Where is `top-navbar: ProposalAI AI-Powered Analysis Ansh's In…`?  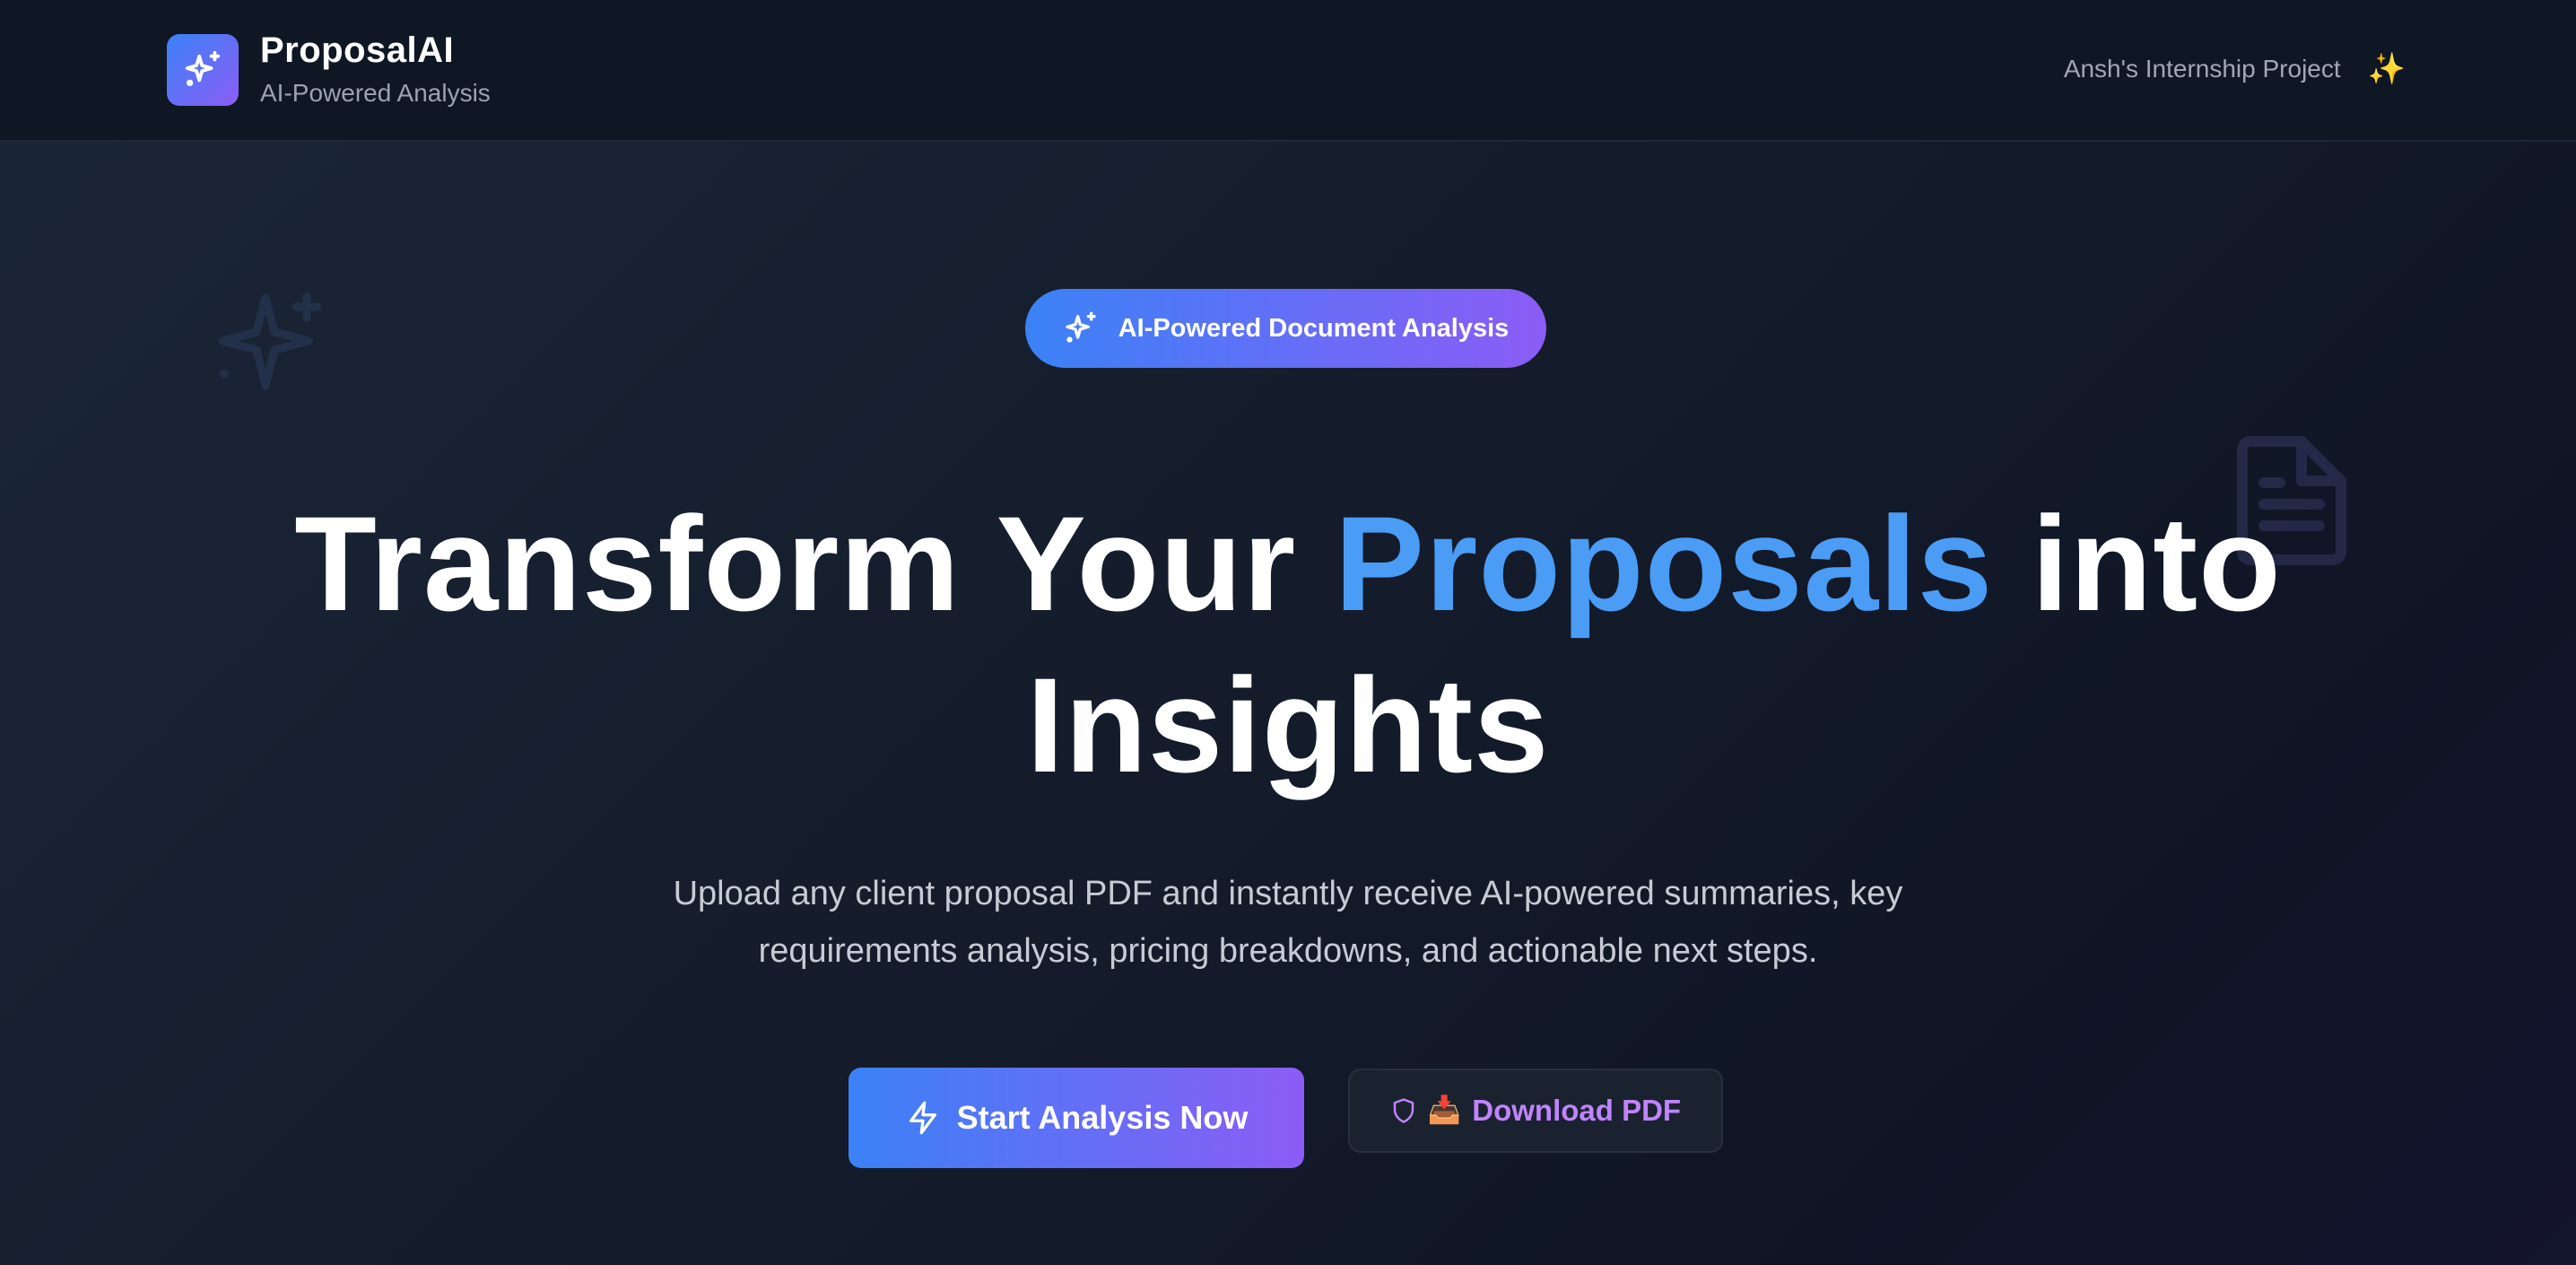 top-navbar: ProposalAI AI-Powered Analysis Ansh's In… is located at coordinates (1288, 71).